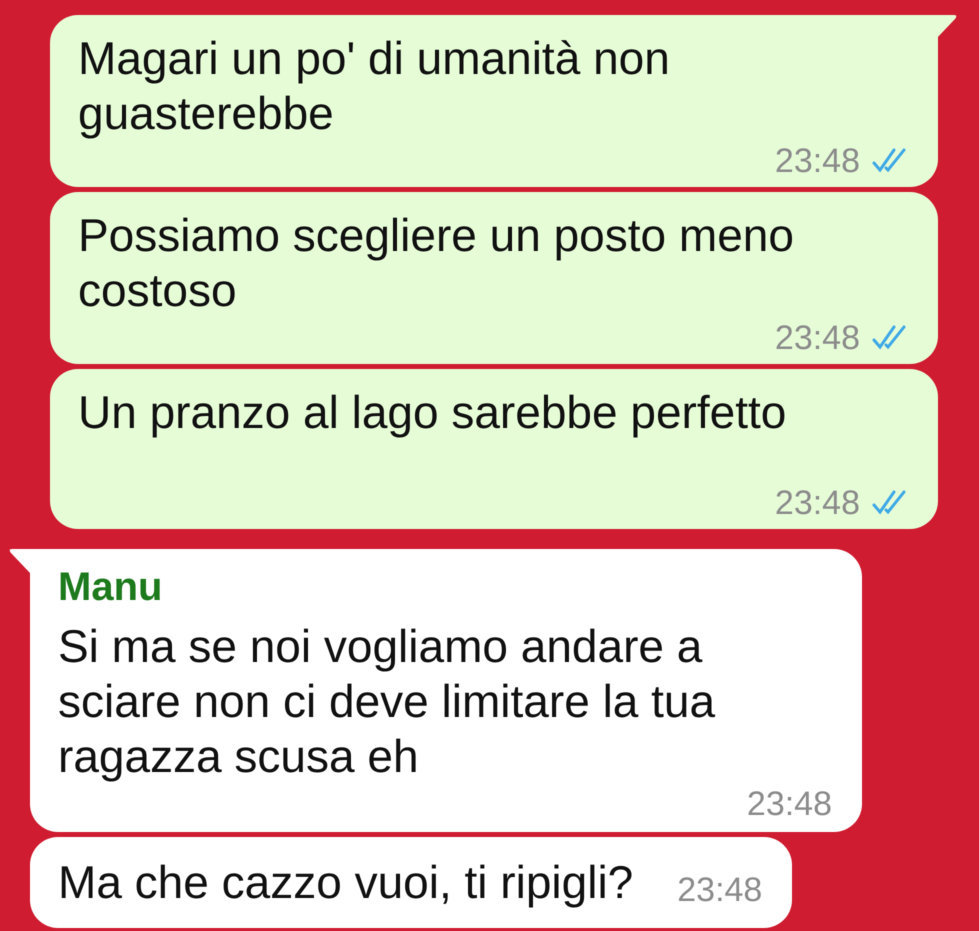 This screenshot has height=931, width=979. Describe the element at coordinates (346, 882) in the screenshot. I see `message-text: Ma che cazzo vuoi, ti ripigli?` at that location.